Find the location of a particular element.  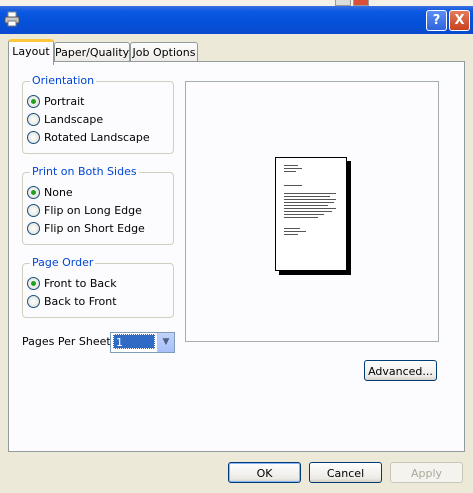

cancel-button: Cancel is located at coordinates (345, 472).